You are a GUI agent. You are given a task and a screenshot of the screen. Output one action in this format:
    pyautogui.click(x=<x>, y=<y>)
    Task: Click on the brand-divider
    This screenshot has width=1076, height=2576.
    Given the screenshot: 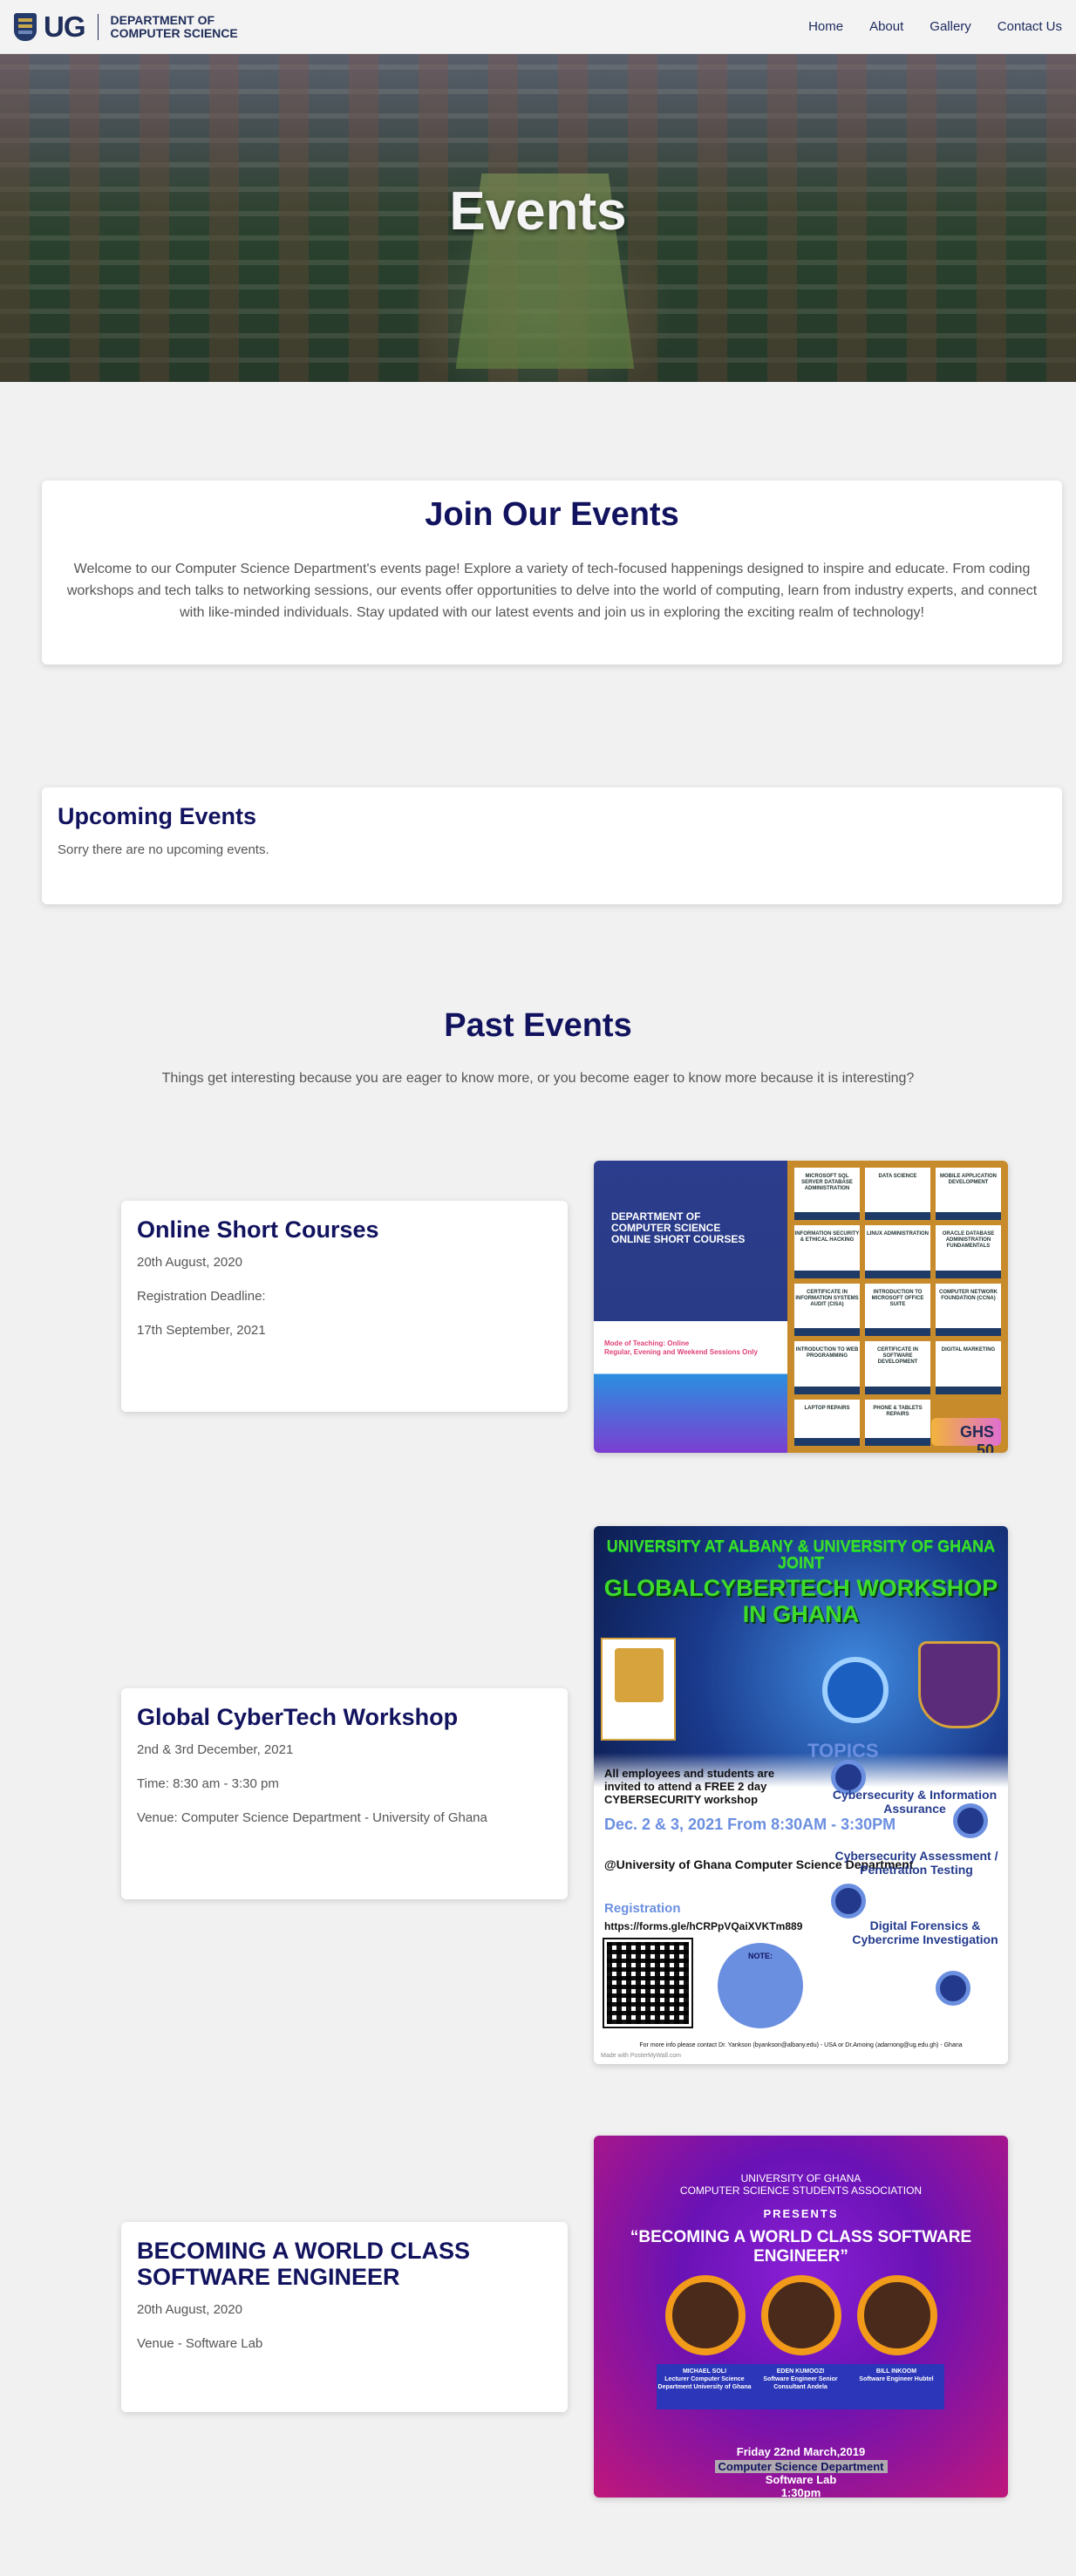 What is the action you would take?
    pyautogui.click(x=98, y=27)
    